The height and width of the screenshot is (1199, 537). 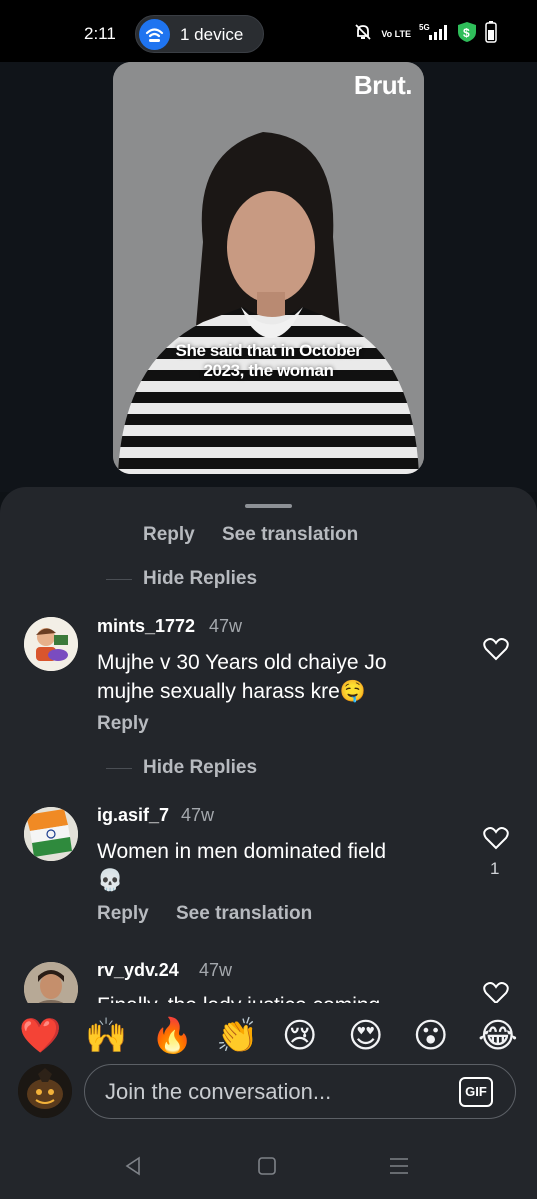 I want to click on comment-text-line: Finally, the lady justice coming, so click(x=238, y=997).